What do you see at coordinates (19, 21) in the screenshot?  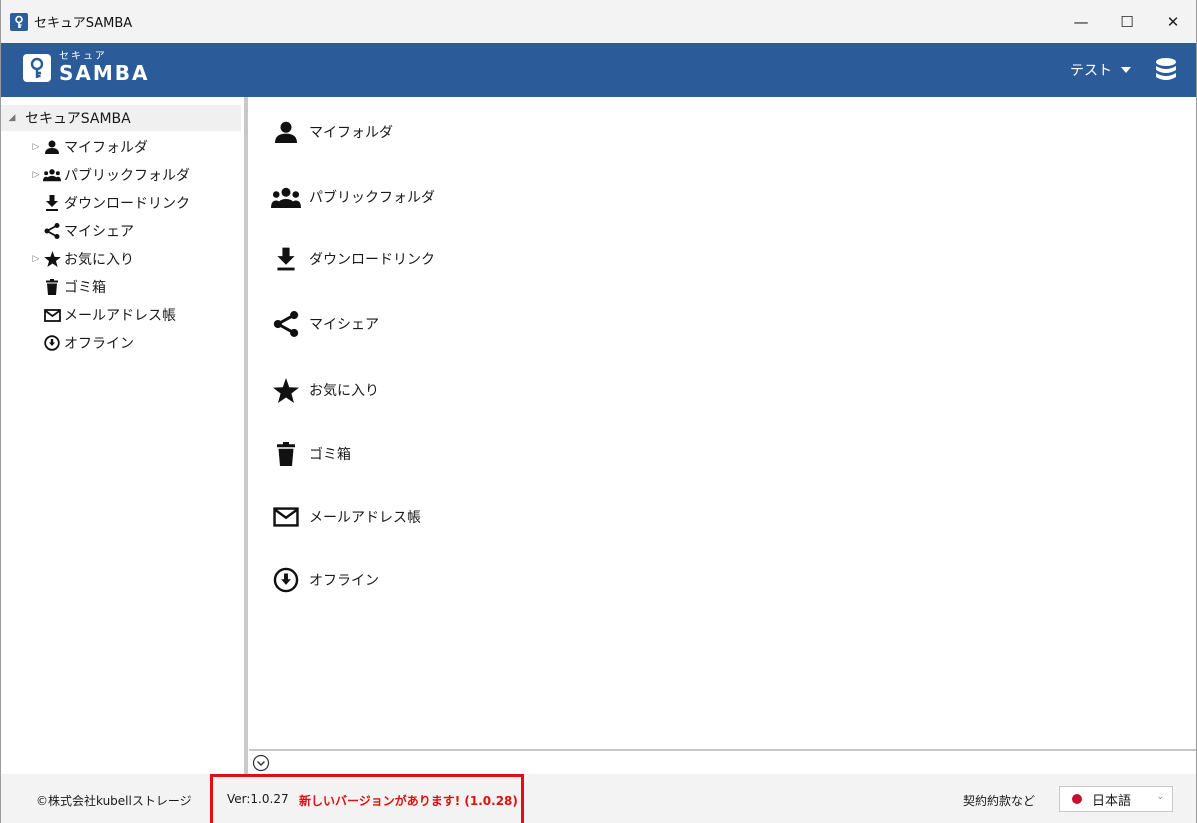 I see `app-key-icon` at bounding box center [19, 21].